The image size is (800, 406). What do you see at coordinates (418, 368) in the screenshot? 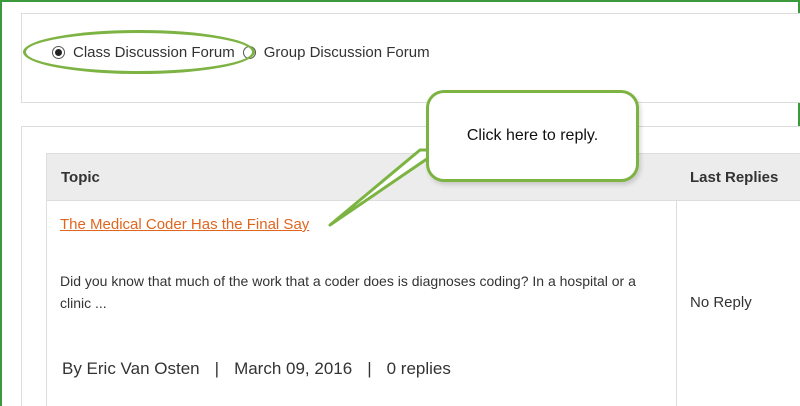
I see `topic-replies-count: 0 replies` at bounding box center [418, 368].